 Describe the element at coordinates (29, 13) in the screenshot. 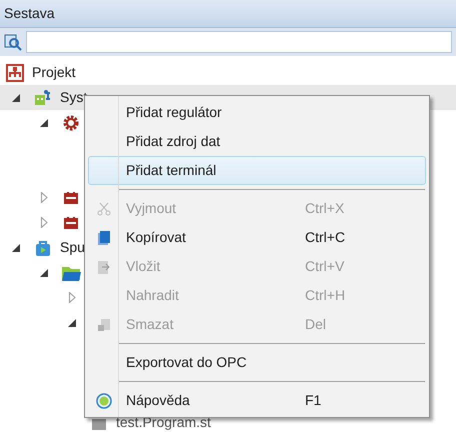

I see `panel-title: Sestava` at that location.